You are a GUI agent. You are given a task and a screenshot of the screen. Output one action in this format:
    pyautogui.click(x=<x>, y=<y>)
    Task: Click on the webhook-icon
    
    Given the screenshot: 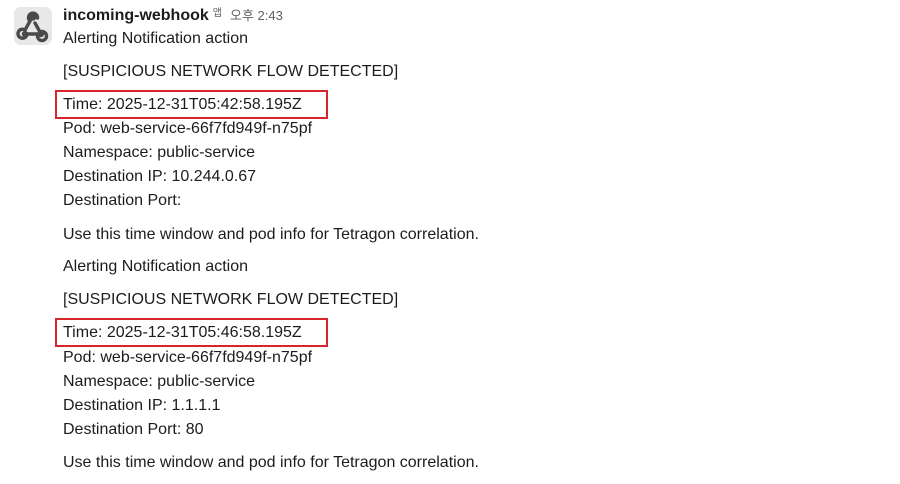 What is the action you would take?
    pyautogui.click(x=33, y=26)
    